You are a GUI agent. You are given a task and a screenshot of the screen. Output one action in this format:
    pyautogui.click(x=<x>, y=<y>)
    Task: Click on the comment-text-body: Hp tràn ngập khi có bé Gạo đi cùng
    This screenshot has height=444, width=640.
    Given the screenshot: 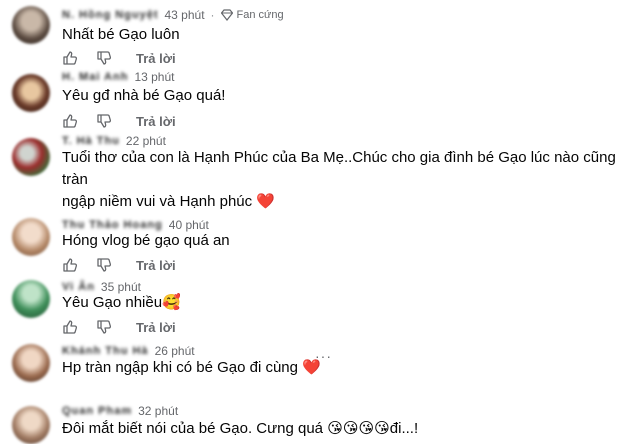 What is the action you would take?
    pyautogui.click(x=180, y=367)
    